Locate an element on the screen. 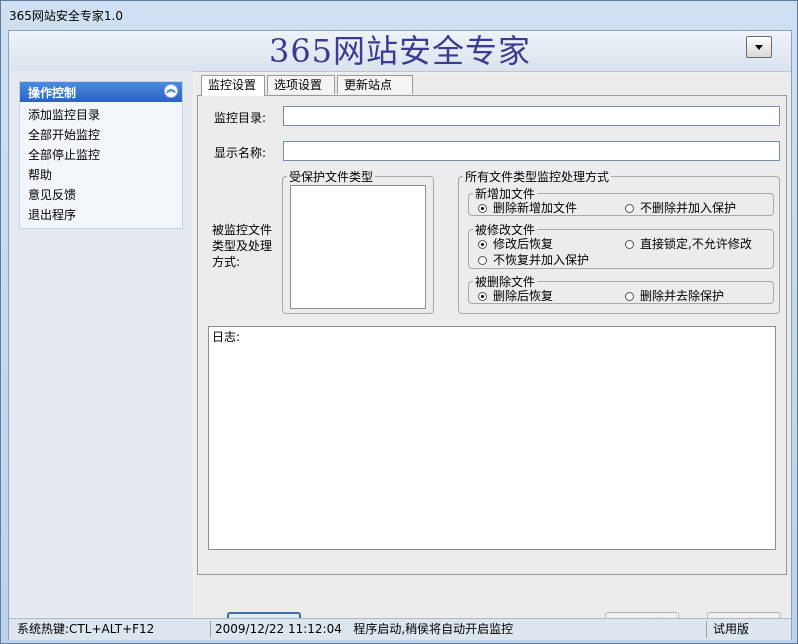 The width and height of the screenshot is (798, 644). app-title: 365网站安全专家 is located at coordinates (400, 51).